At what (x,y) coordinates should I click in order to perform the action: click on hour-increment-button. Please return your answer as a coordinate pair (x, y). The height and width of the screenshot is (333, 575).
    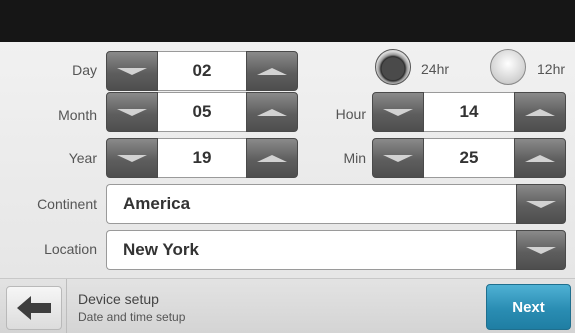
    Looking at the image, I should click on (540, 112).